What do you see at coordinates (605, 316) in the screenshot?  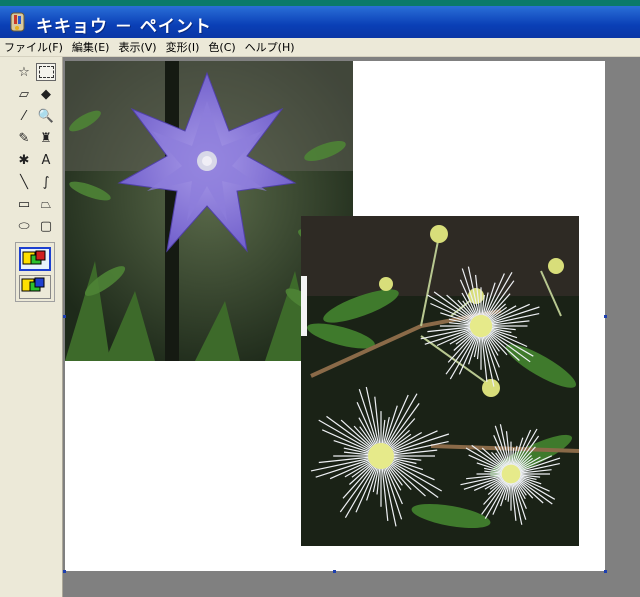 I see `resize-handle-right-middle` at bounding box center [605, 316].